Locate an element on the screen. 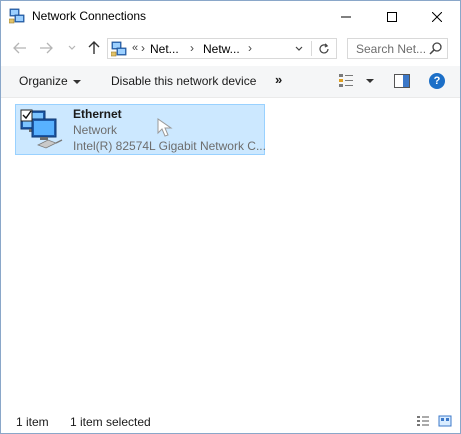  refresh-icon is located at coordinates (324, 48).